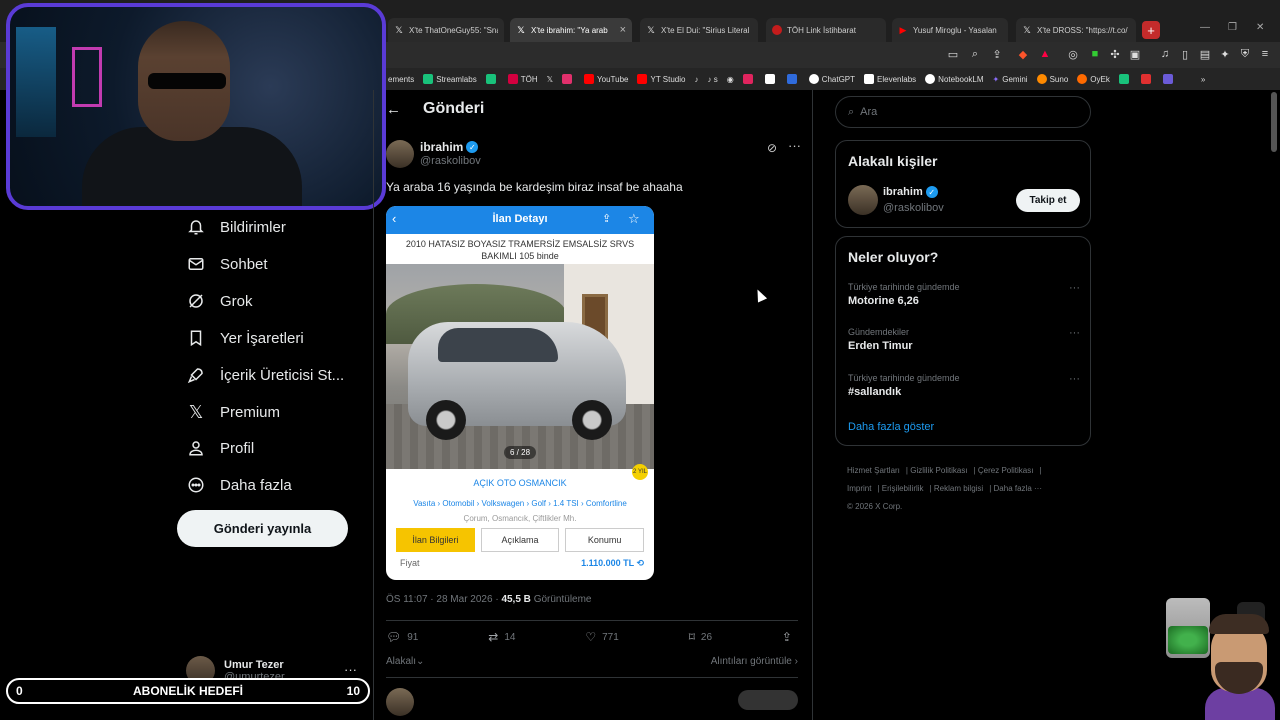 This screenshot has width=1280, height=720. What do you see at coordinates (953, 54) in the screenshot?
I see `screen-icon: ▭` at bounding box center [953, 54].